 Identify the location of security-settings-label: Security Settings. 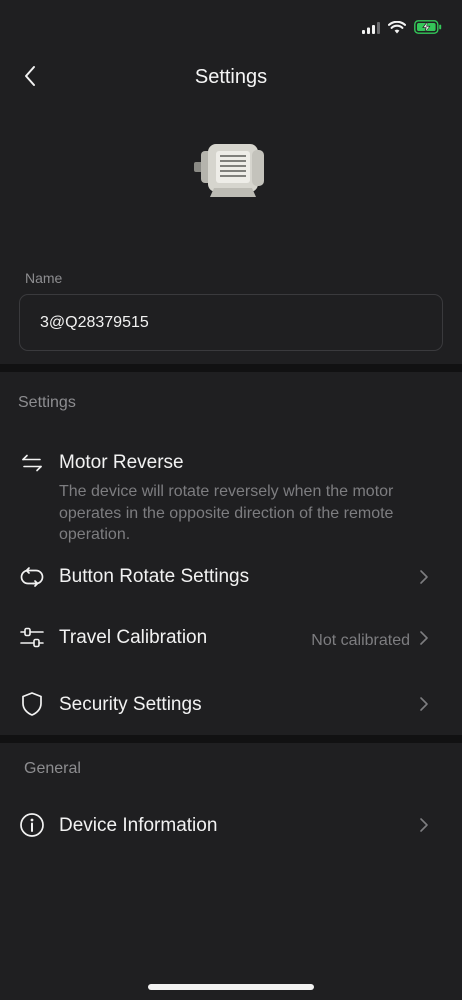
(130, 704).